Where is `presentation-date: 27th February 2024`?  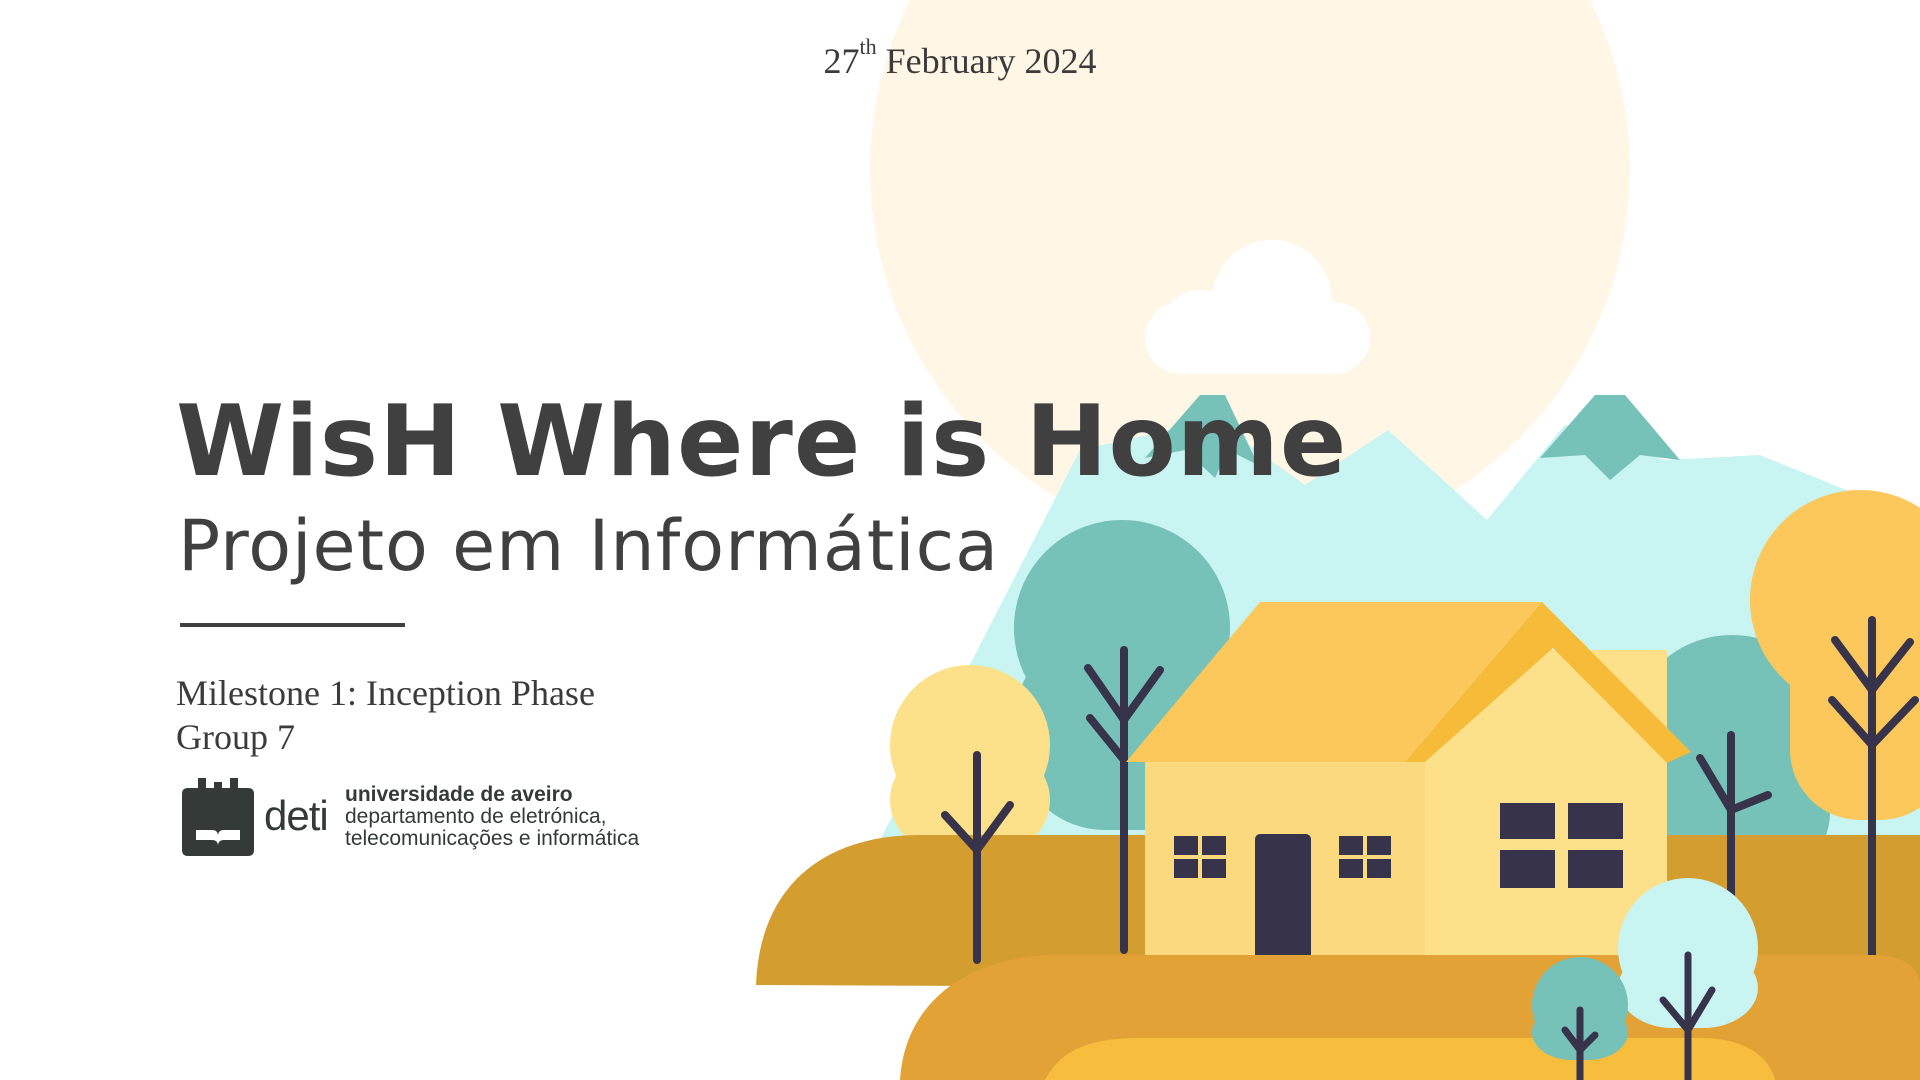 presentation-date: 27th February 2024 is located at coordinates (960, 58).